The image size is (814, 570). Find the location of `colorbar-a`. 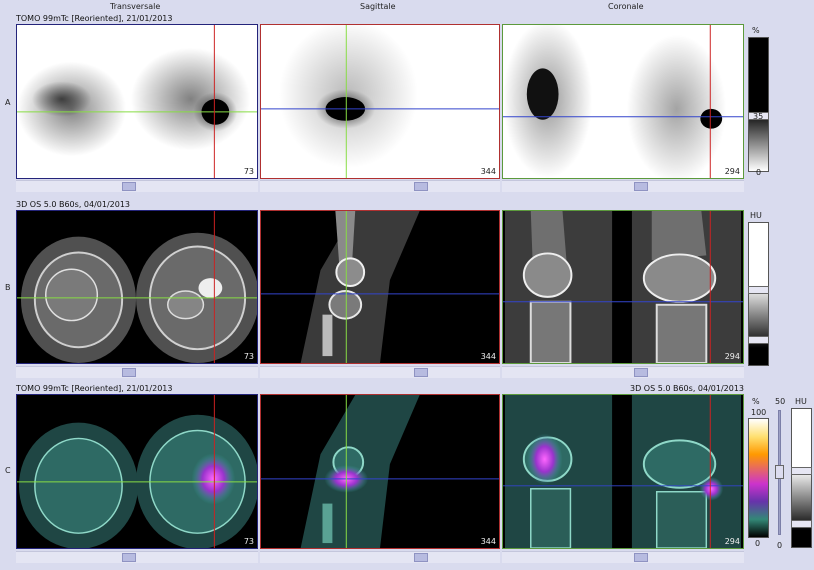

colorbar-a is located at coordinates (758, 104).